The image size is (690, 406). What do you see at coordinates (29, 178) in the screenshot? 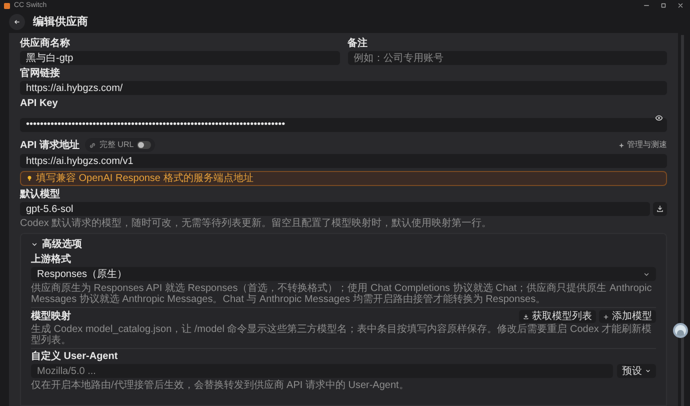
I see `lightbulb-icon` at bounding box center [29, 178].